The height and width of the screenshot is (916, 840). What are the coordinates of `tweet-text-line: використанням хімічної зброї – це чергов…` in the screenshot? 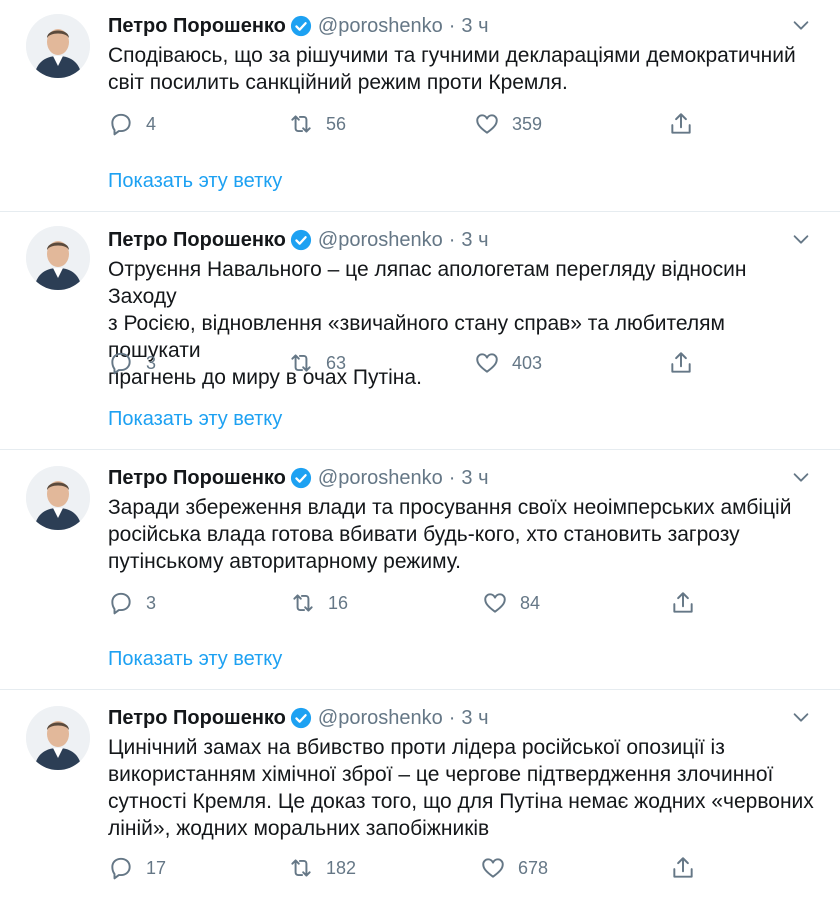 It's located at (441, 774).